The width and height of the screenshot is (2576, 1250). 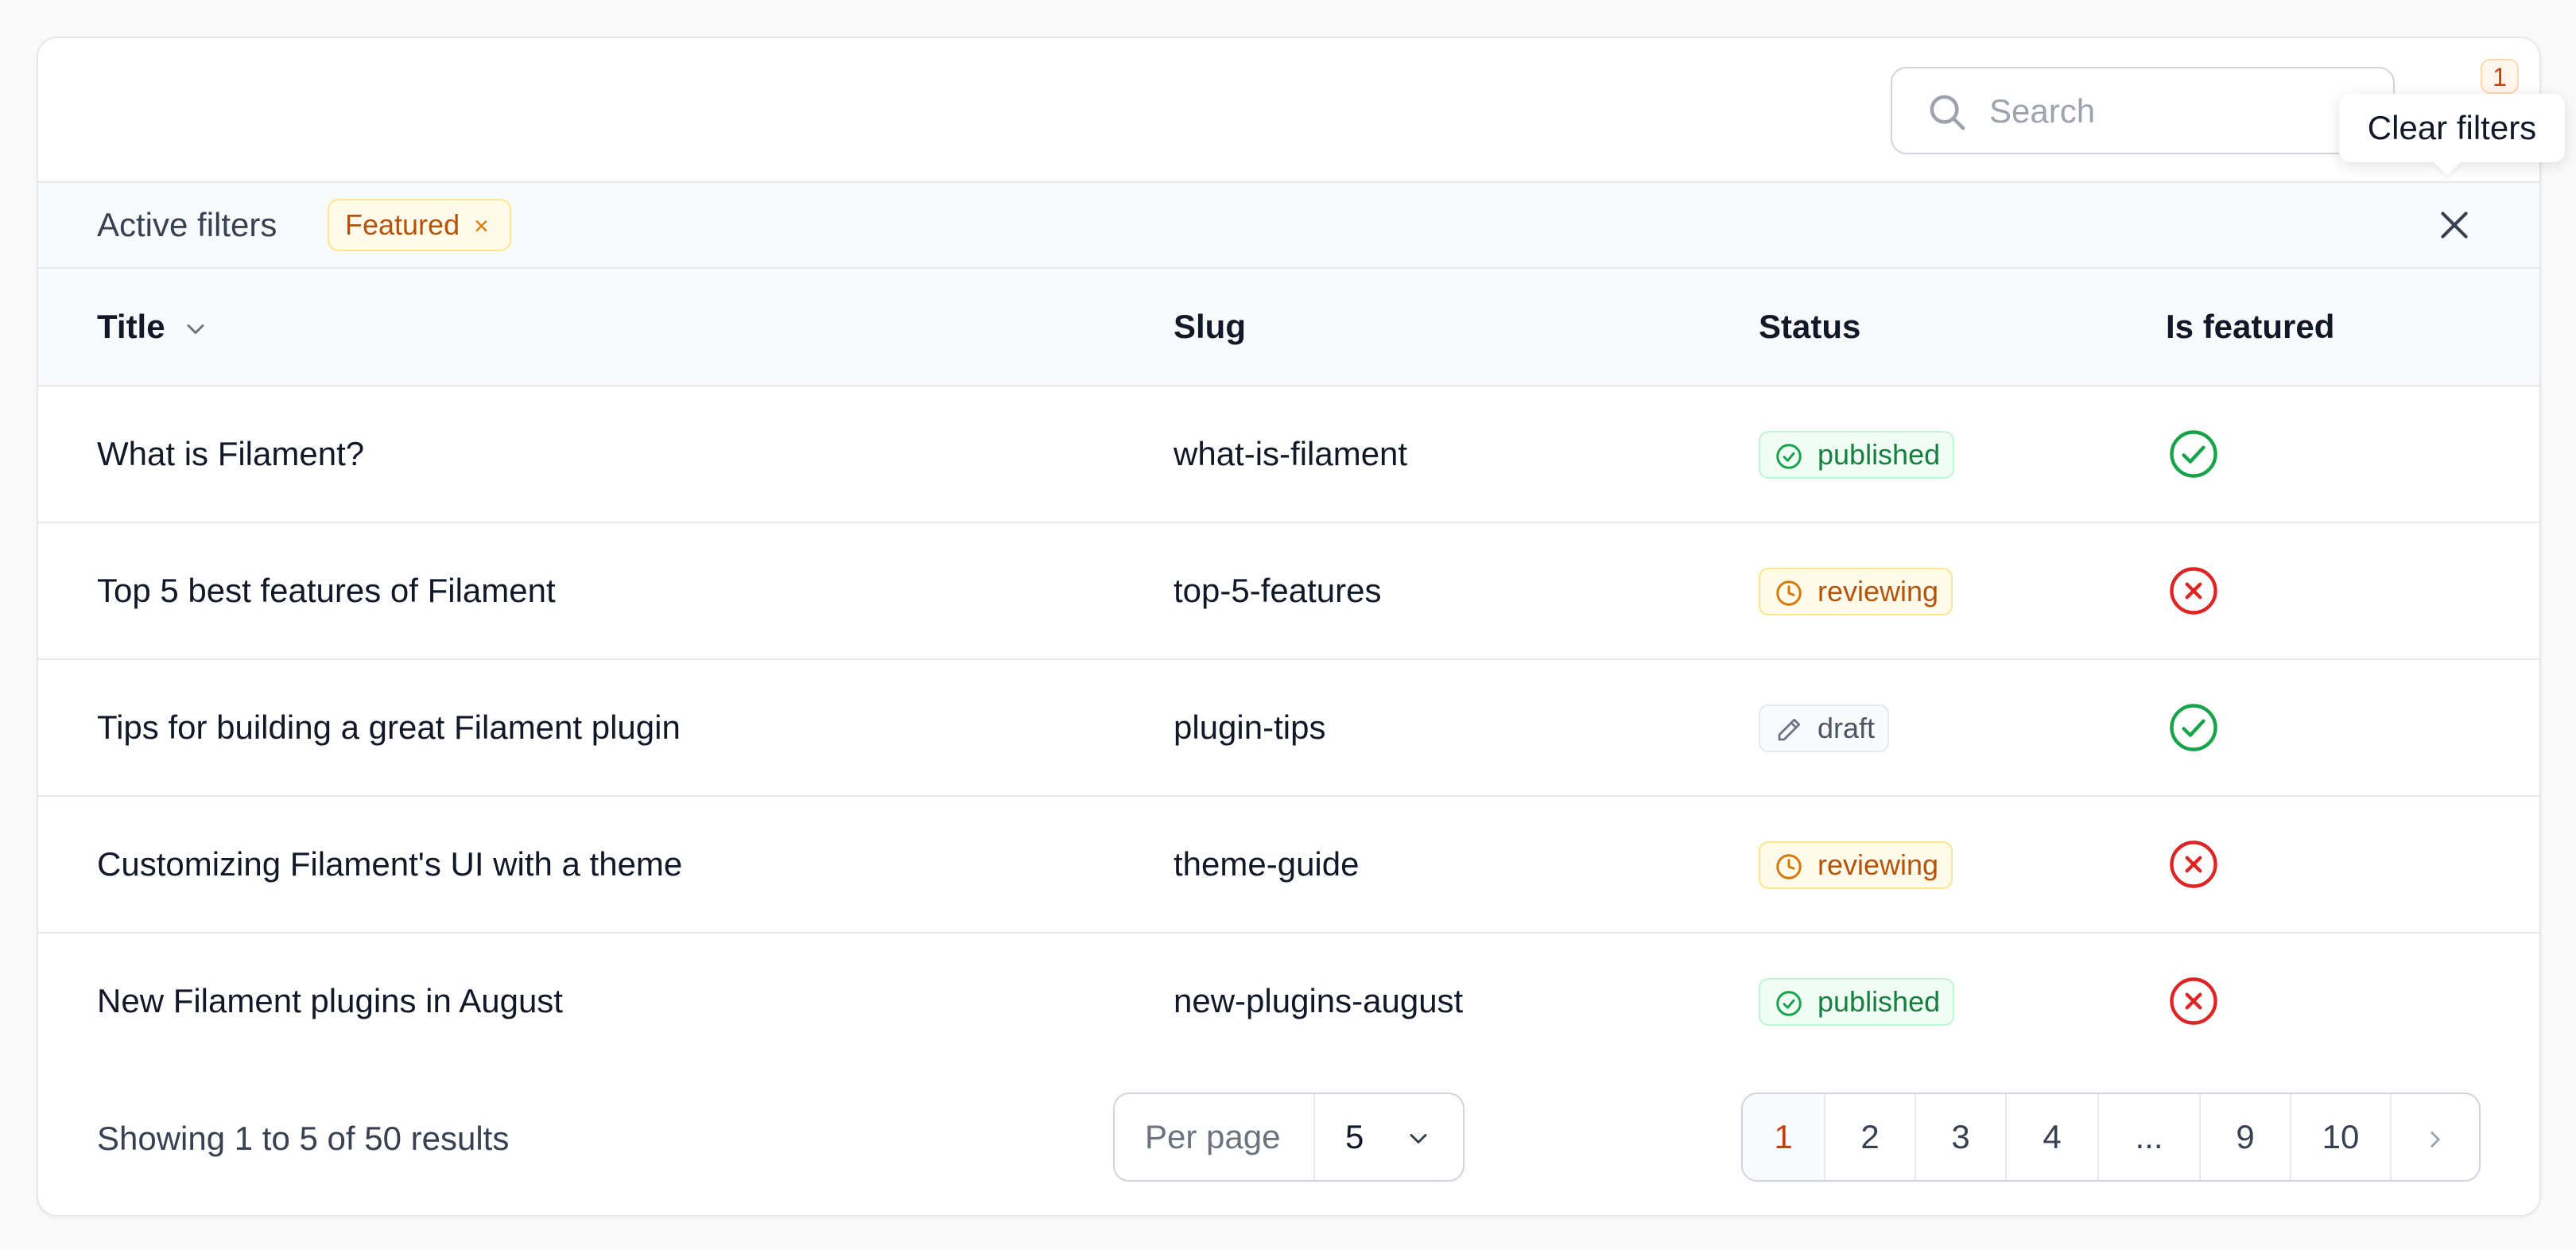 What do you see at coordinates (1278, 590) in the screenshot?
I see `row-slug: top-5-features` at bounding box center [1278, 590].